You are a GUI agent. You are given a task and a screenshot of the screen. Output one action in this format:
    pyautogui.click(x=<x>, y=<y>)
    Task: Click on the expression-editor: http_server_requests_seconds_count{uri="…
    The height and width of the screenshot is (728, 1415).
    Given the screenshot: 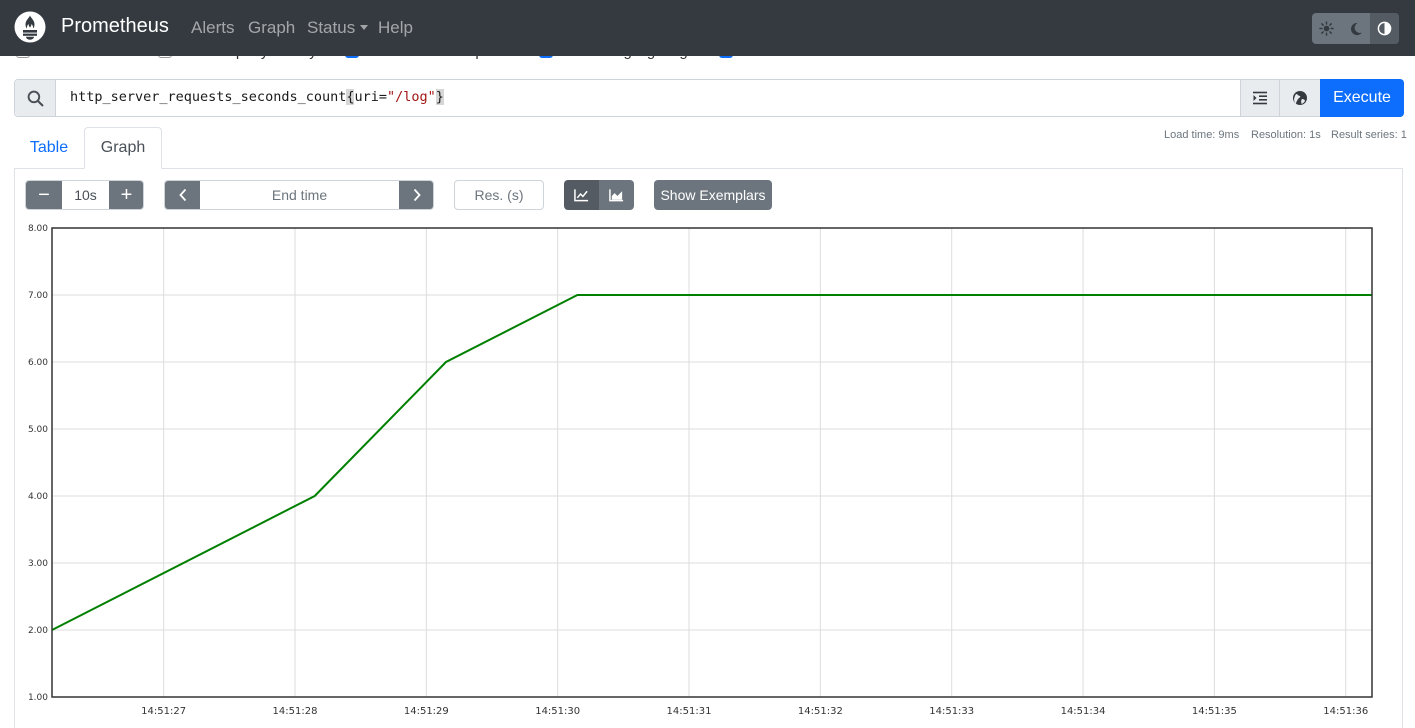 What is the action you would take?
    pyautogui.click(x=257, y=97)
    